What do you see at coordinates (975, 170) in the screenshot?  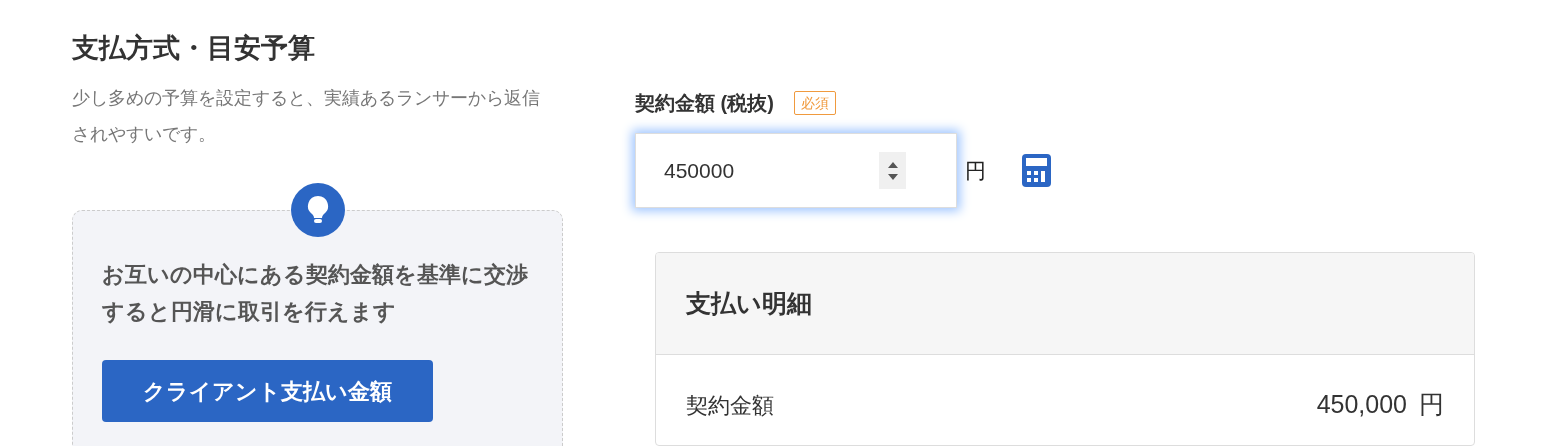 I see `unit-label: 円` at bounding box center [975, 170].